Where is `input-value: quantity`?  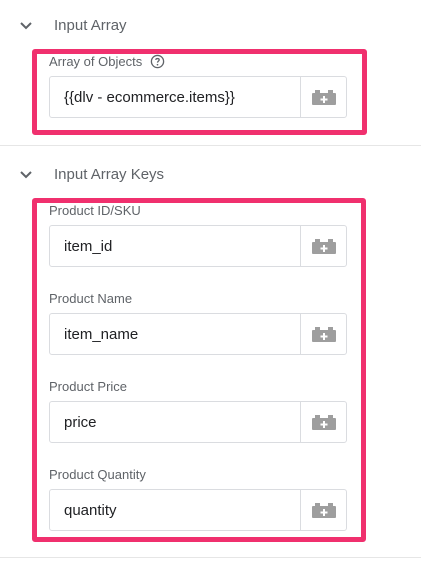 input-value: quantity is located at coordinates (175, 510).